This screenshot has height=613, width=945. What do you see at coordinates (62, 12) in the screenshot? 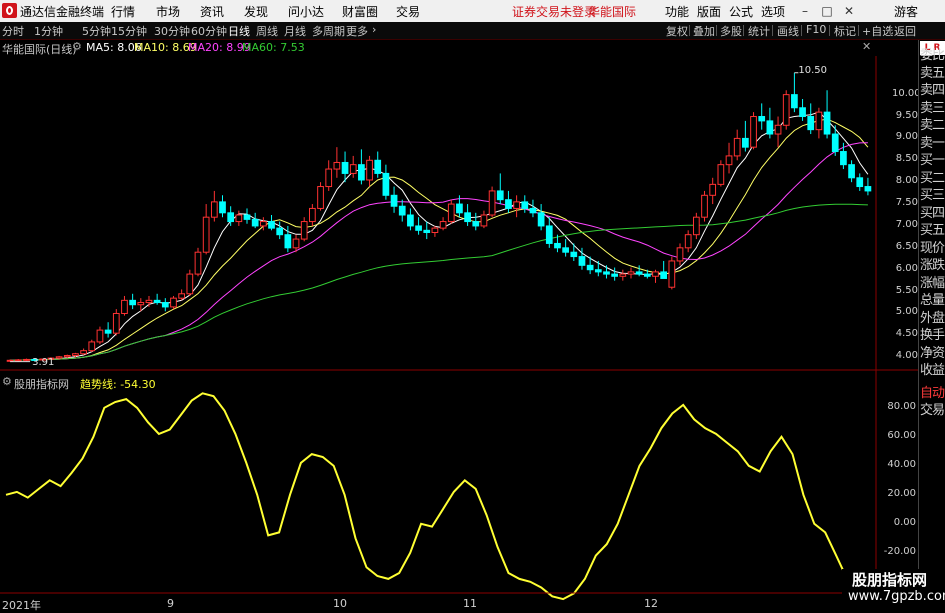
I see `app-name: 通达信金融终端` at bounding box center [62, 12].